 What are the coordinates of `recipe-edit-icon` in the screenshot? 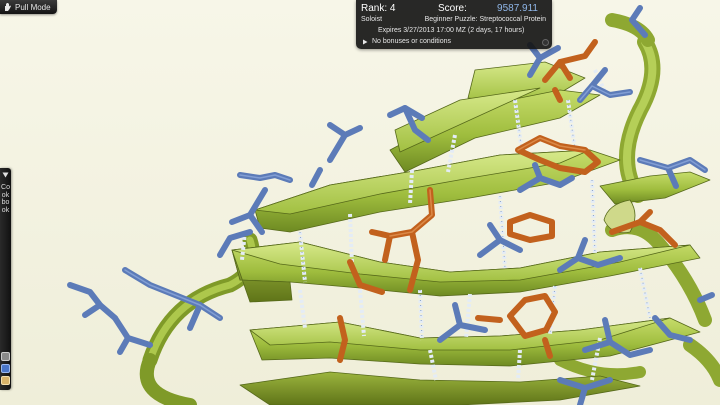 It's located at (5, 380).